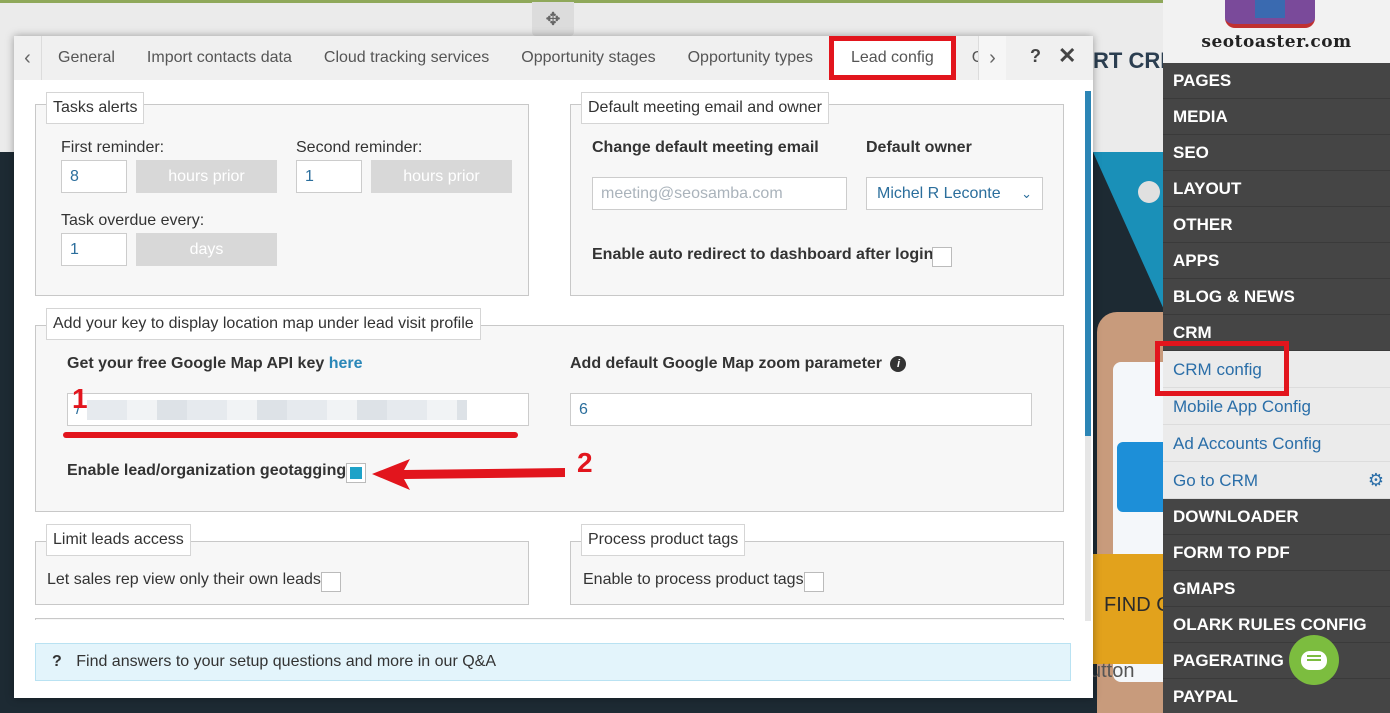 The image size is (1390, 713). Describe the element at coordinates (992, 58) in the screenshot. I see `chevron-right-icon: ›` at that location.